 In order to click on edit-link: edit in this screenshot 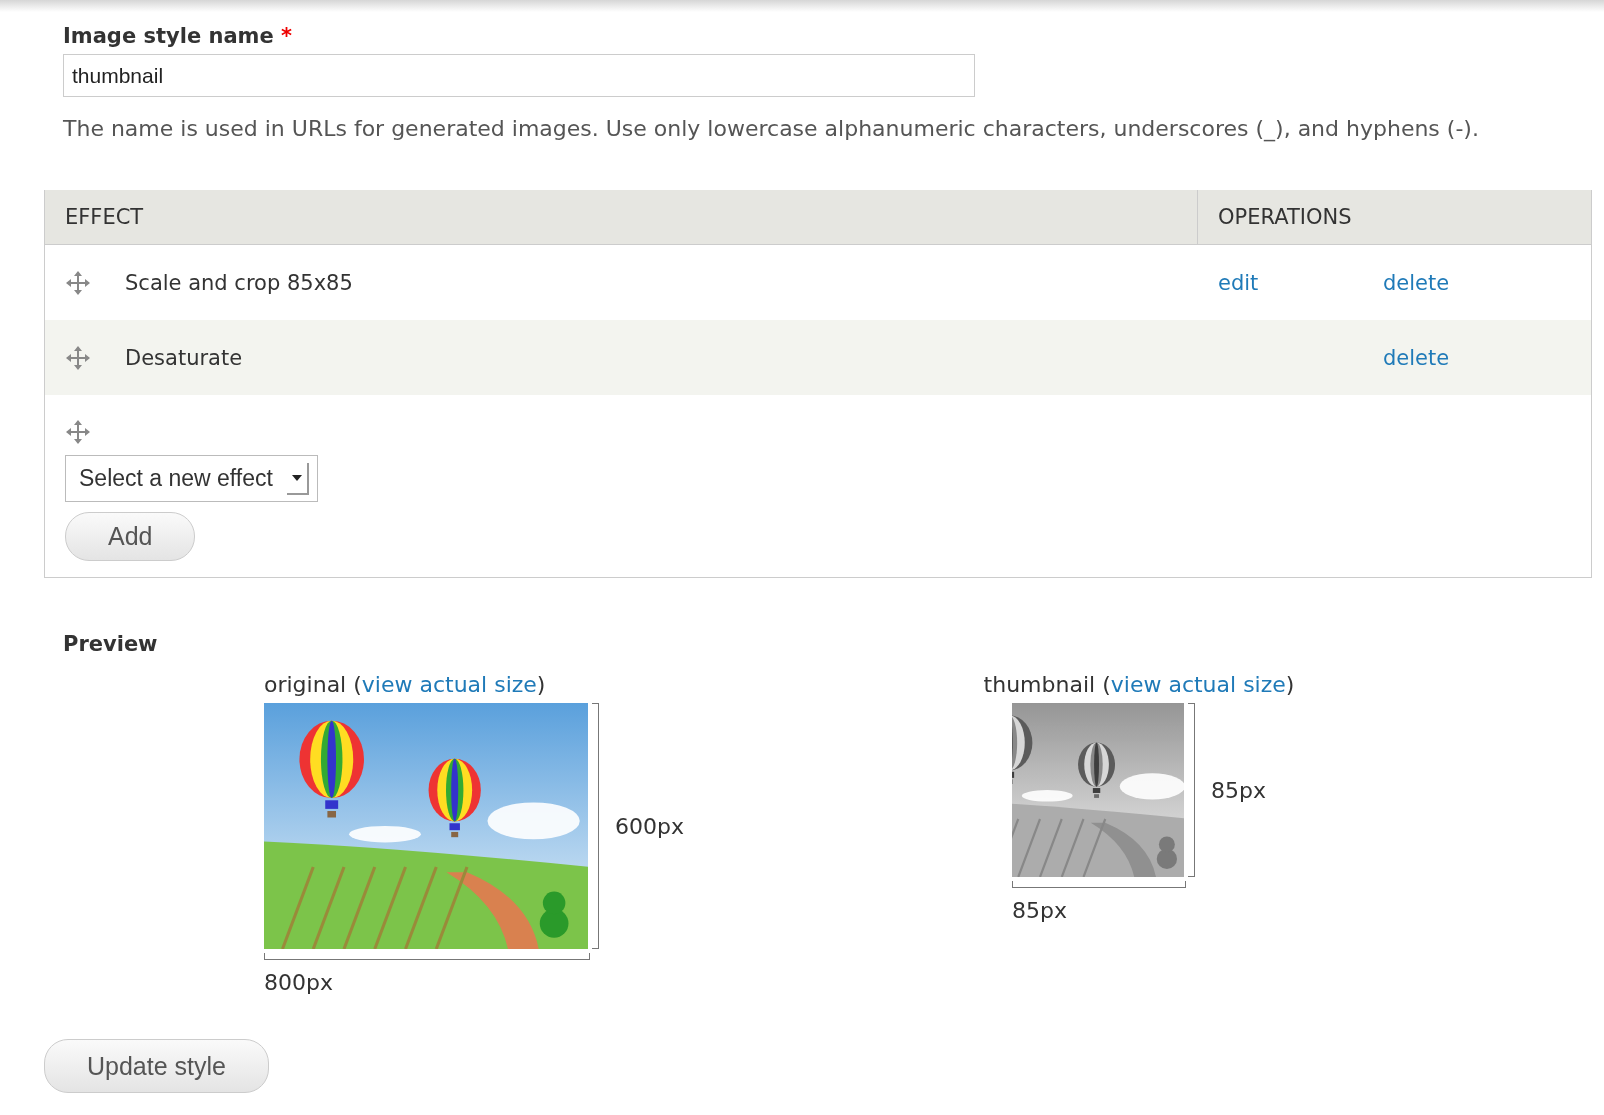, I will do `click(1228, 282)`.